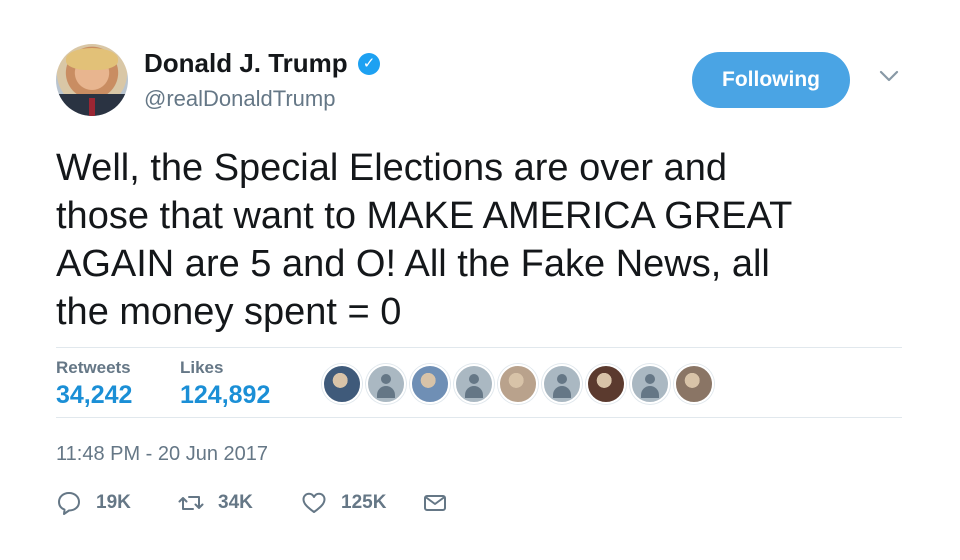 This screenshot has height=560, width=960. Describe the element at coordinates (92, 80) in the screenshot. I see `profile-avatar` at that location.